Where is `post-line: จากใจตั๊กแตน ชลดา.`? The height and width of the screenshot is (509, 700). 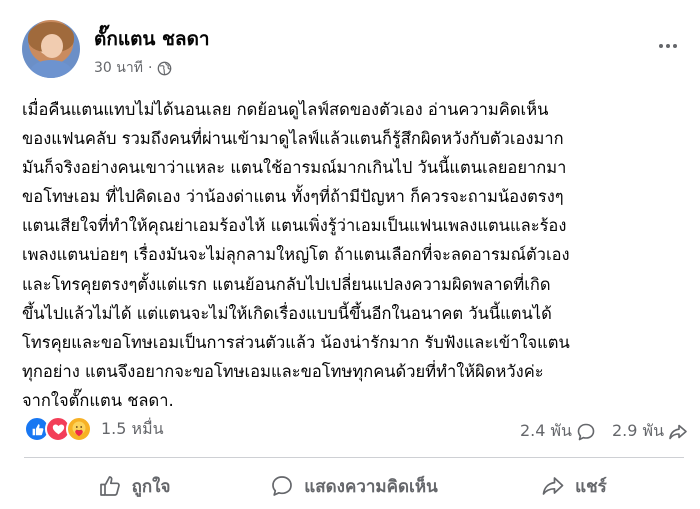
post-line: จากใจตั๊กแตน ชลดา. is located at coordinates (98, 400).